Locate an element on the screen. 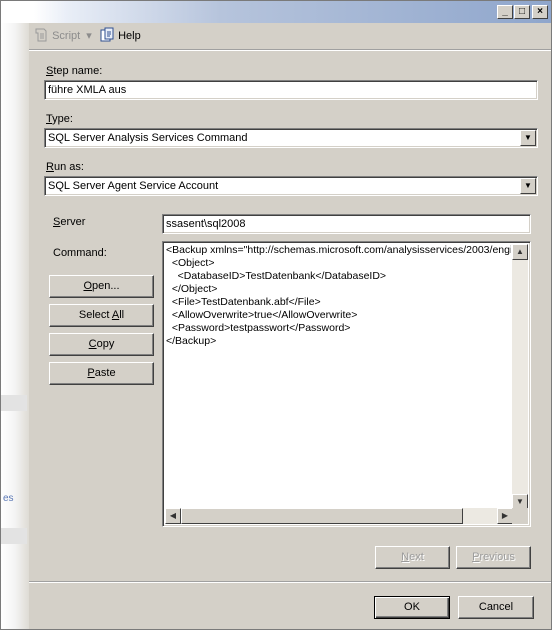 The width and height of the screenshot is (552, 630). server-label: Server is located at coordinates (69, 222).